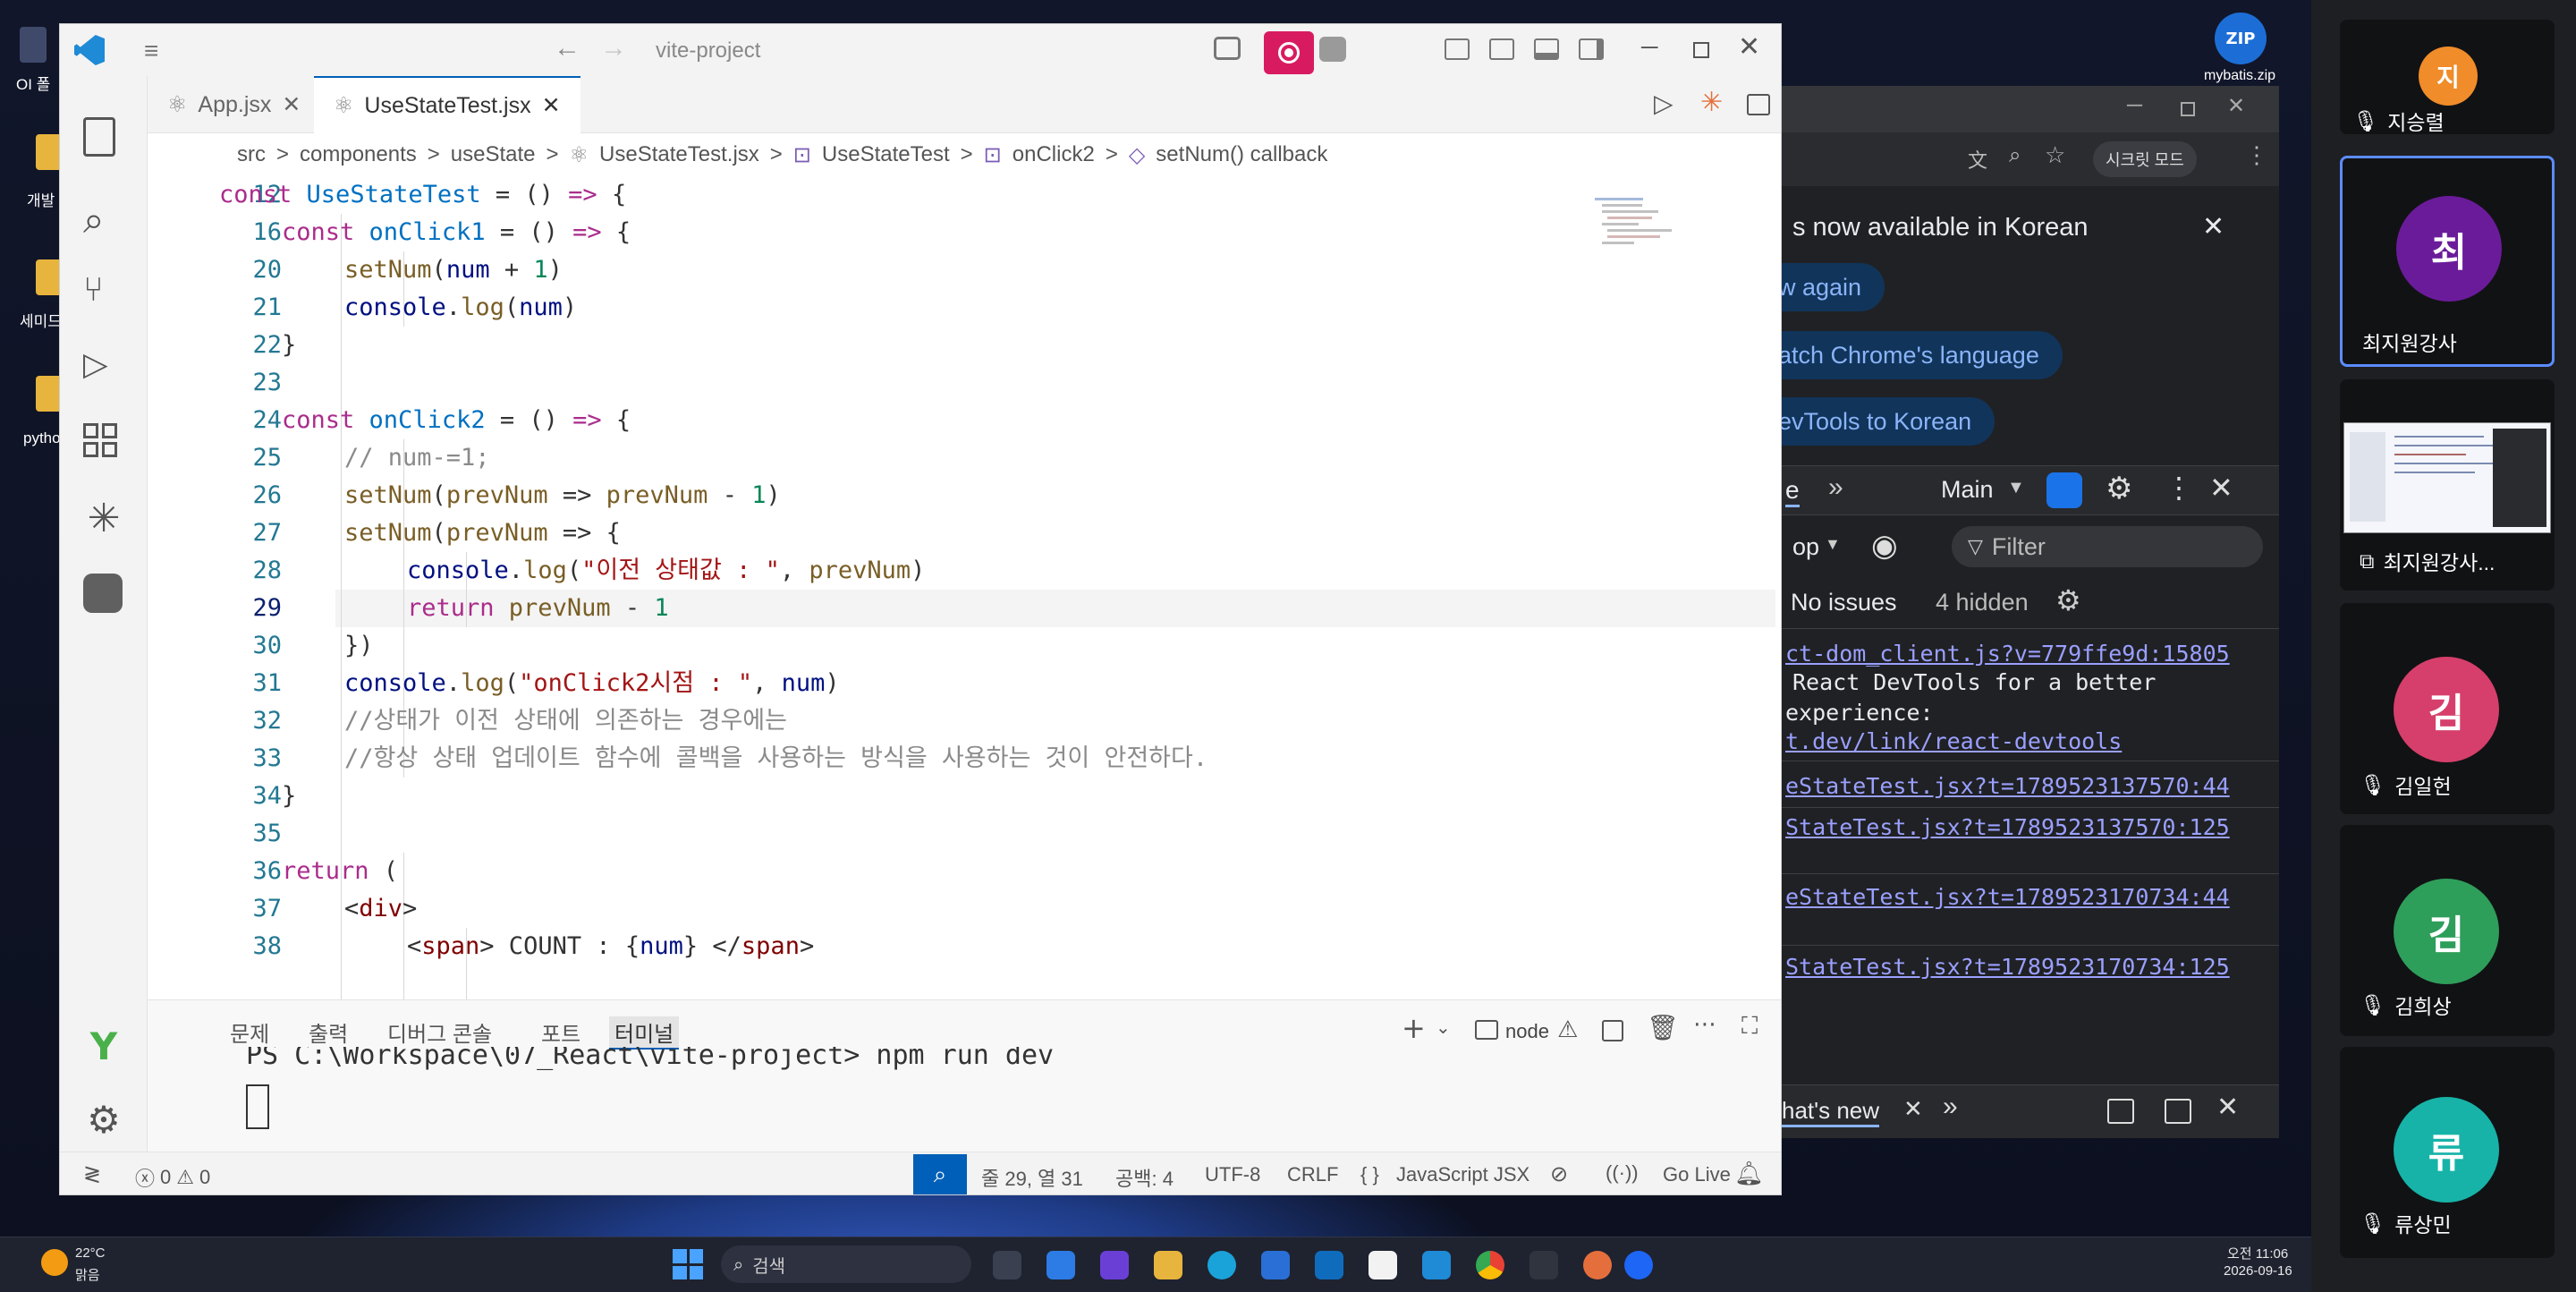  I want to click on terminal-icon, so click(1544, 1265).